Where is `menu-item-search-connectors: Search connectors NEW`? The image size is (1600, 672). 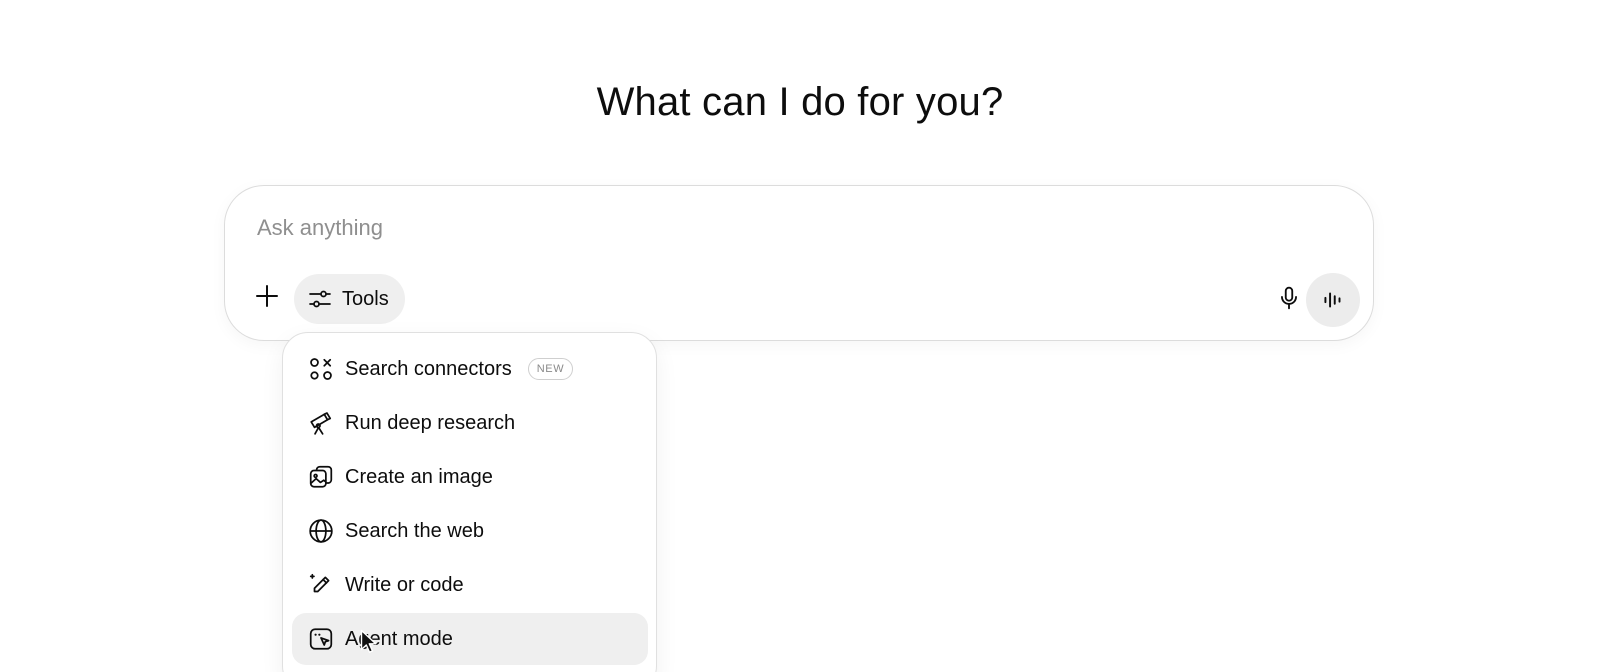
menu-item-search-connectors: Search connectors NEW is located at coordinates (470, 369).